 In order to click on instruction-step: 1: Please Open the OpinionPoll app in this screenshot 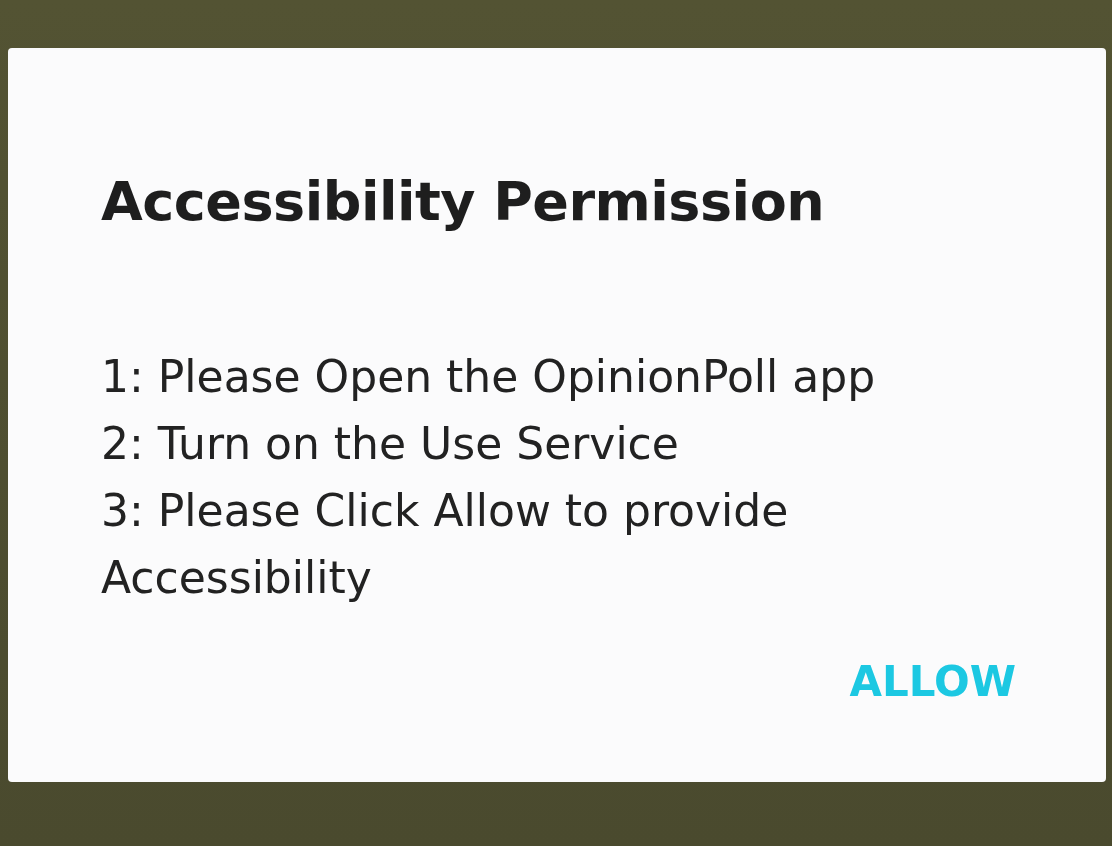, I will do `click(541, 376)`.